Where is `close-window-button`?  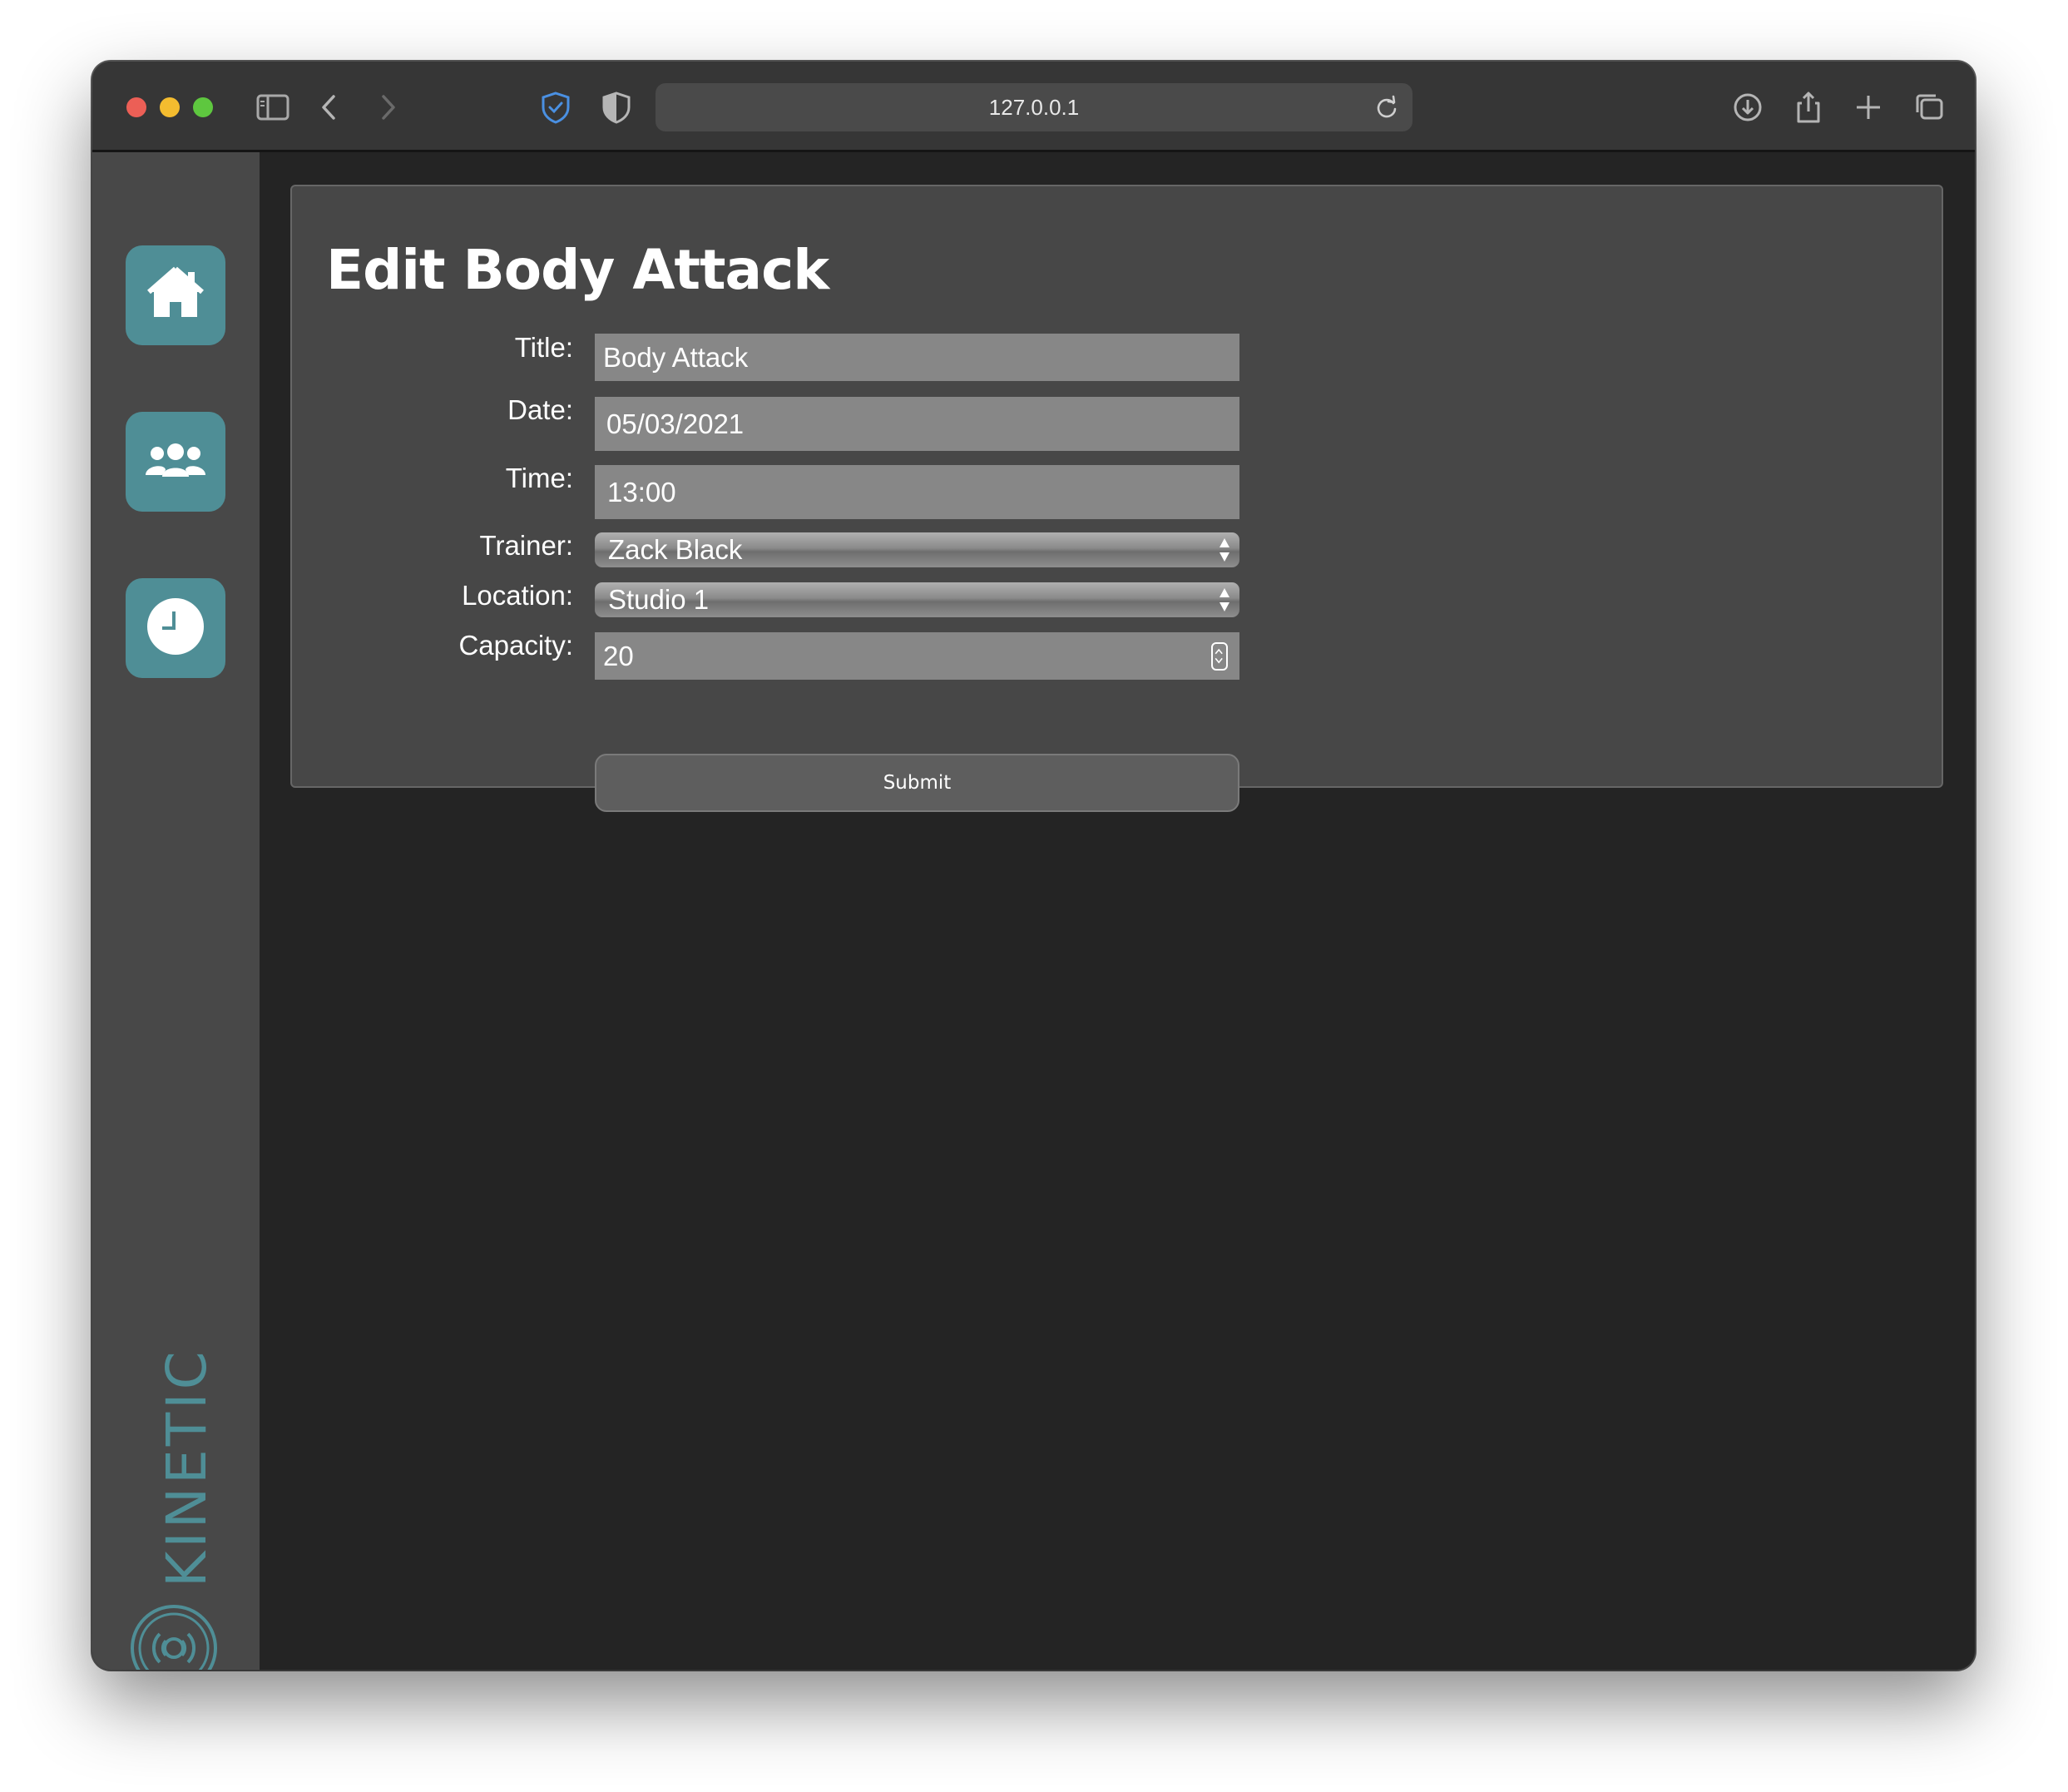
close-window-button is located at coordinates (136, 107).